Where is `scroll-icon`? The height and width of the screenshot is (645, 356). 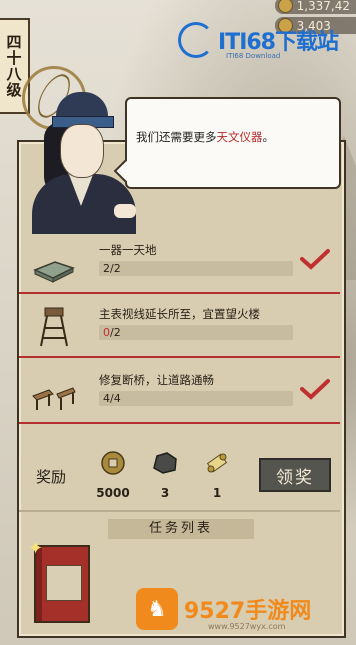
scroll-icon is located at coordinates (217, 463).